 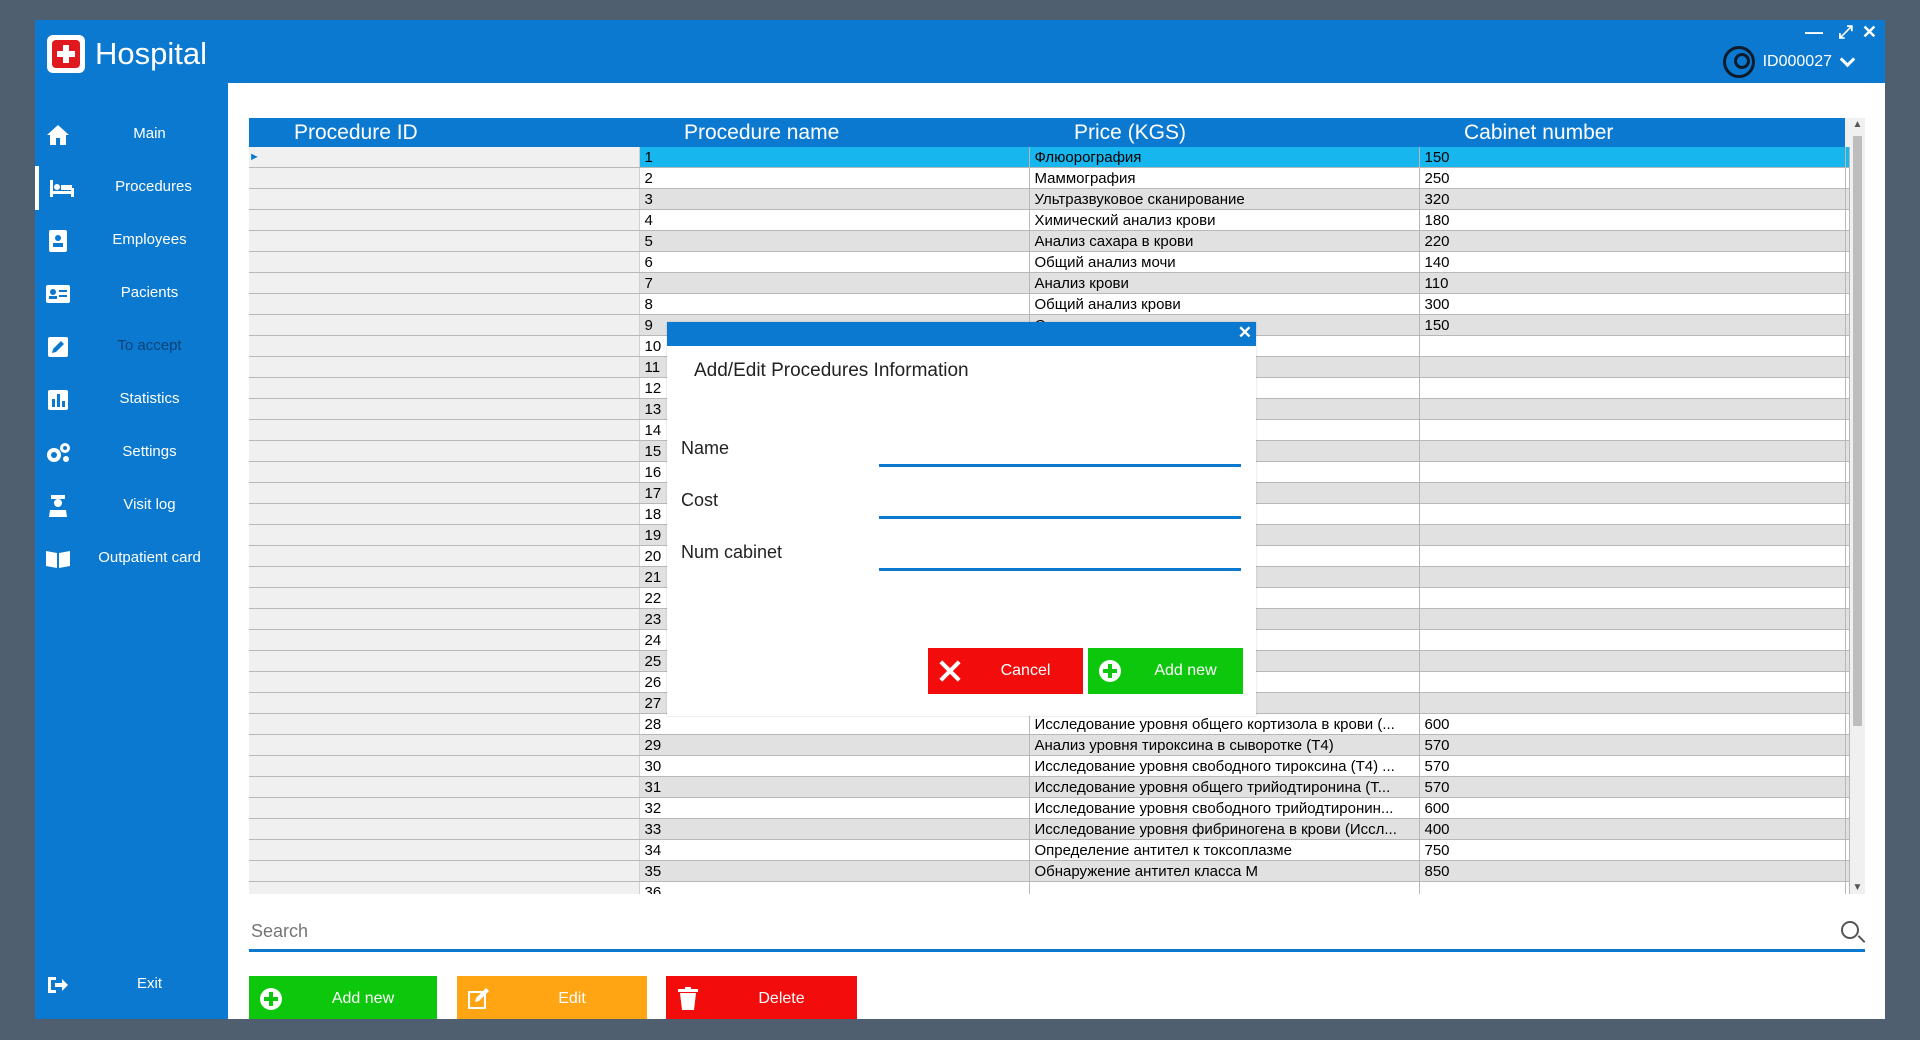 What do you see at coordinates (1857, 124) in the screenshot?
I see `scroll-up-icon: ▲` at bounding box center [1857, 124].